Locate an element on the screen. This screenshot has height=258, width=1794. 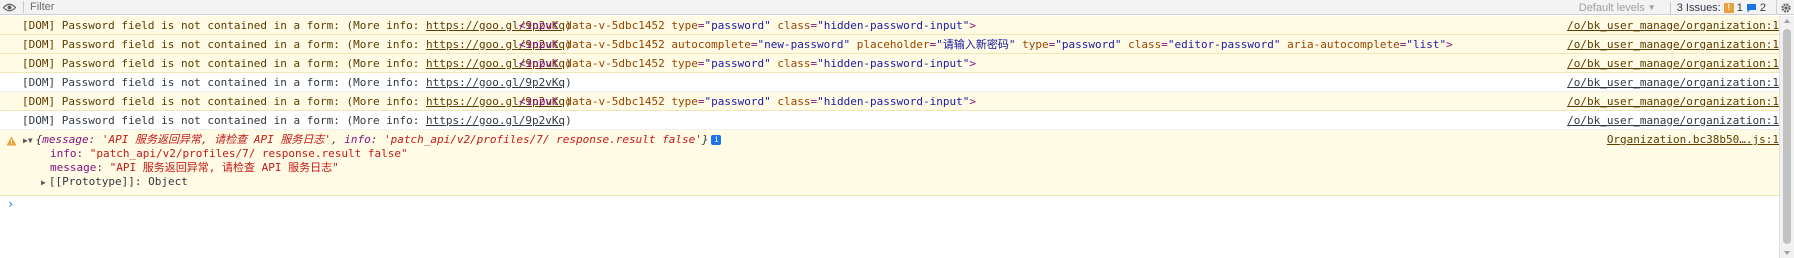
toolbar-right: Default levels ▼ 3 Issues: ! 1 2 is located at coordinates (1686, 7).